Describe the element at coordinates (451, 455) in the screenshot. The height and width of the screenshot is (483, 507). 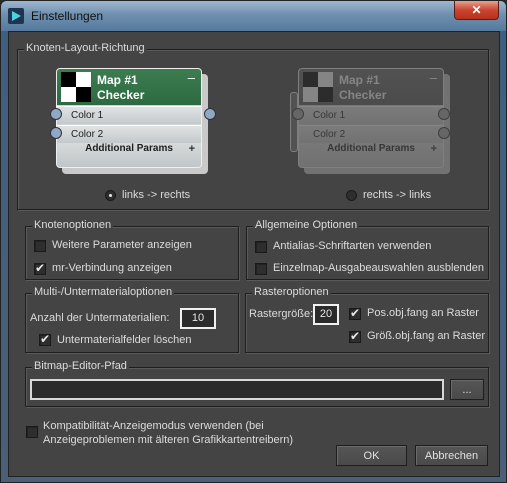
I see `cancel-button: Abbrechen` at that location.